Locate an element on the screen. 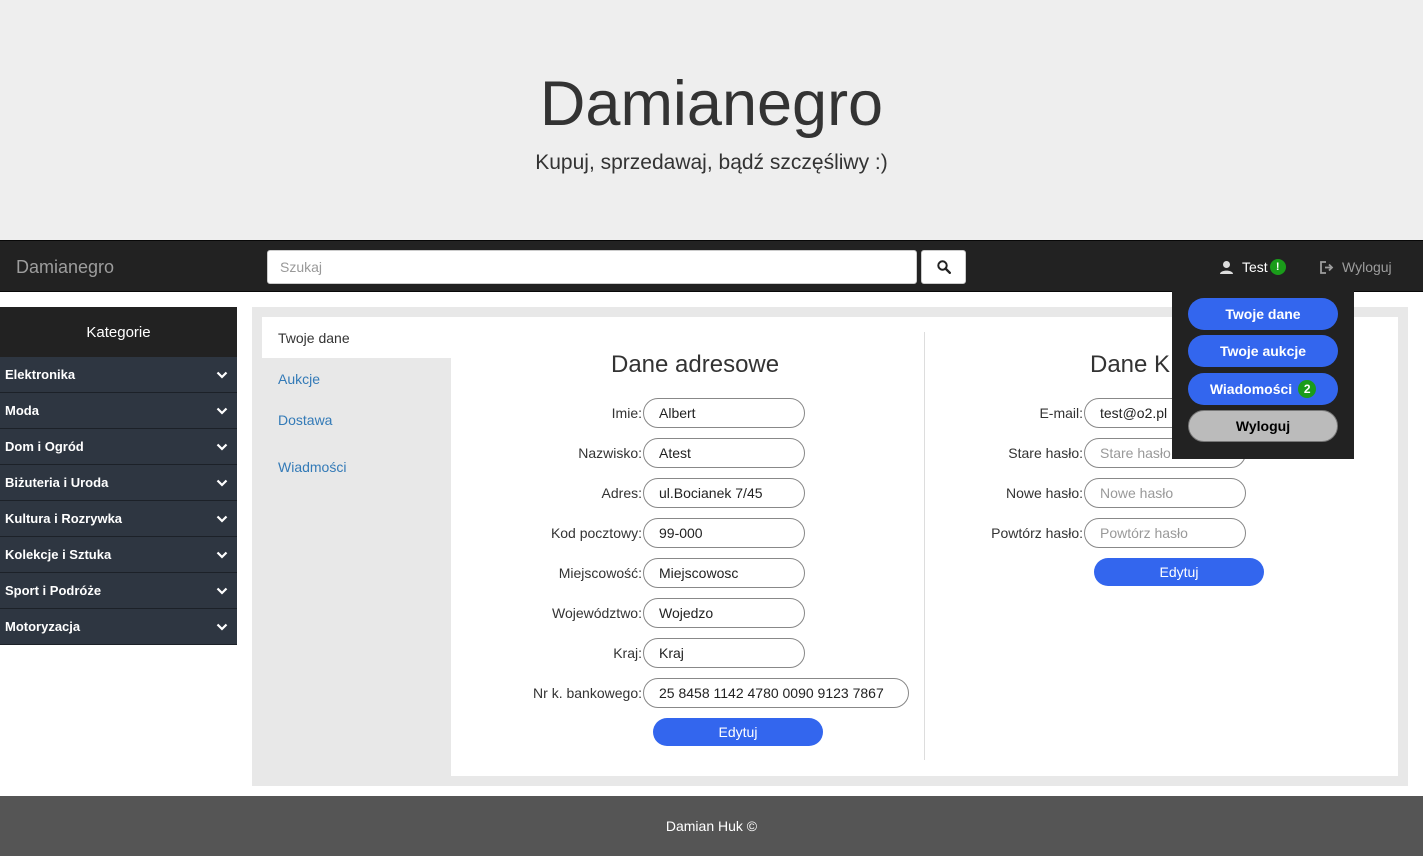 This screenshot has width=1423, height=856. address-field is located at coordinates (724, 493).